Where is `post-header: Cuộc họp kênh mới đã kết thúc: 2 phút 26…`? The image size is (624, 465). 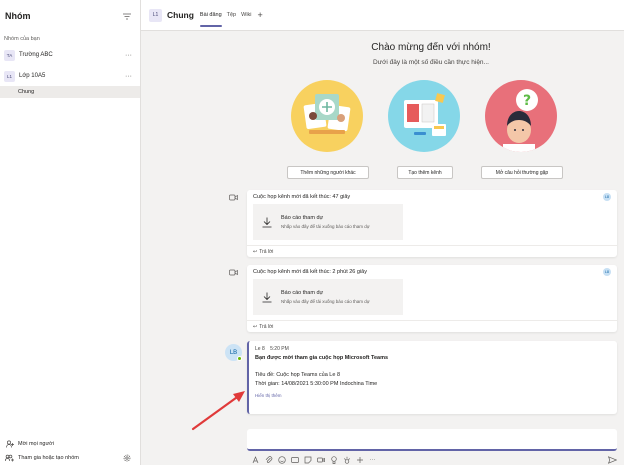
post-header: Cuộc họp kênh mới đã kết thúc: 2 phút 26… is located at coordinates (432, 272).